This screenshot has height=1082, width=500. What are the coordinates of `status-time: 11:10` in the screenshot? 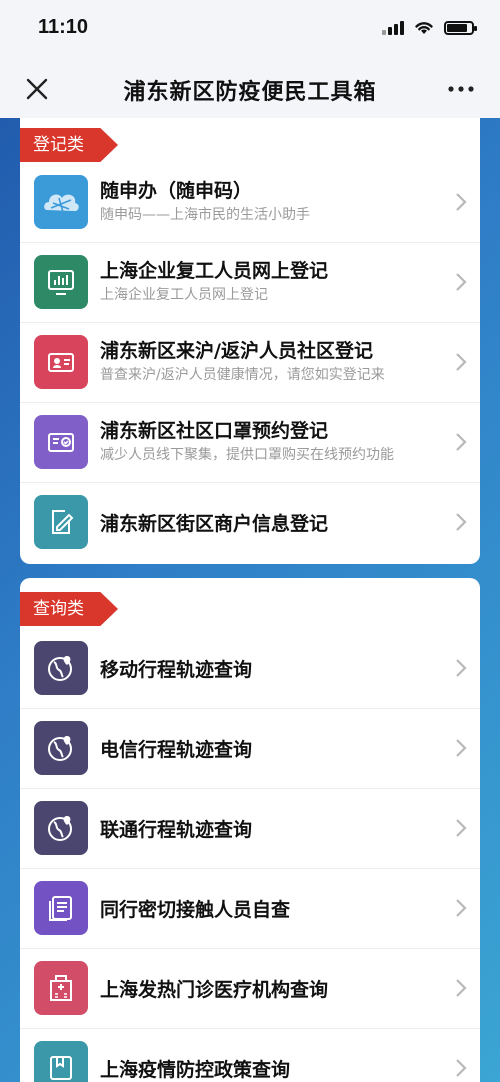 It's located at (63, 27).